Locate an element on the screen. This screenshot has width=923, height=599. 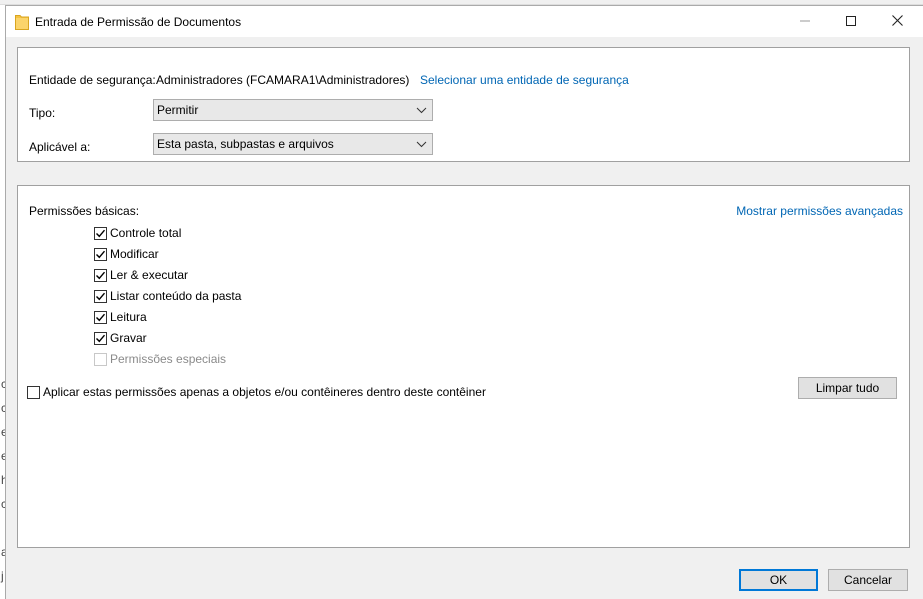
select-principal-link: Selecionar uma entidade de segurança is located at coordinates (524, 80).